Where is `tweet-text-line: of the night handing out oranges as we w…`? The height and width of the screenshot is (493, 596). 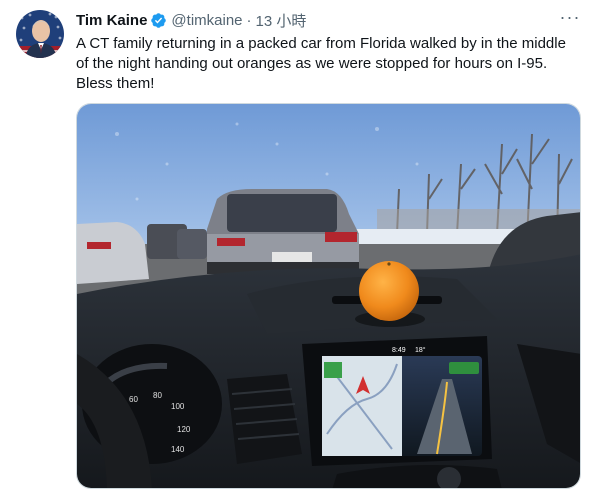 tweet-text-line: of the night handing out oranges as we w… is located at coordinates (312, 63).